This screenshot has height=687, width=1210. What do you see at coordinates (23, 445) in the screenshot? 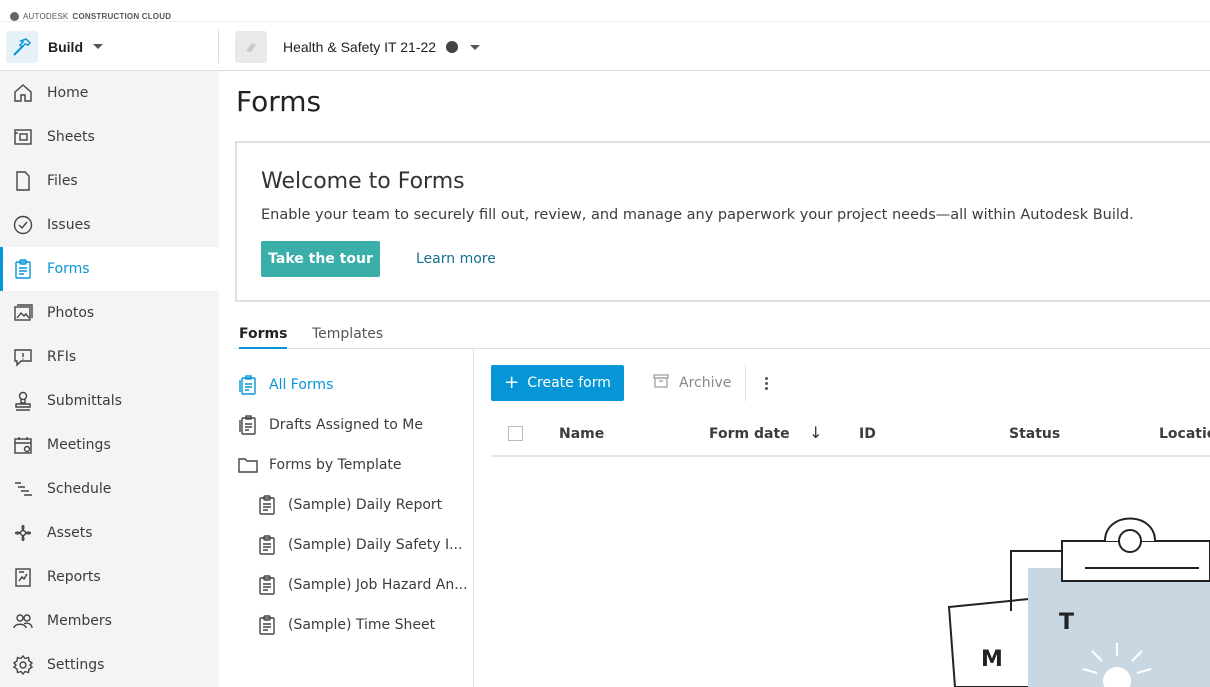
I see `calendar-icon` at bounding box center [23, 445].